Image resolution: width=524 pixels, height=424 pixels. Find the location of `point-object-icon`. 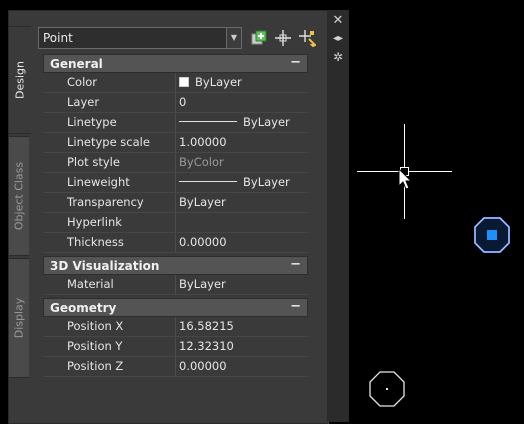

point-object-icon is located at coordinates (387, 389).